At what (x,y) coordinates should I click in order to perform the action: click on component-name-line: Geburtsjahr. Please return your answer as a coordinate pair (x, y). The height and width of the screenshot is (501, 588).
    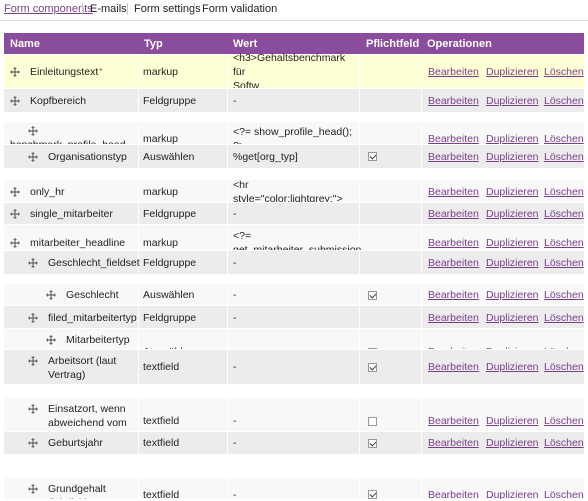
    Looking at the image, I should click on (75, 443).